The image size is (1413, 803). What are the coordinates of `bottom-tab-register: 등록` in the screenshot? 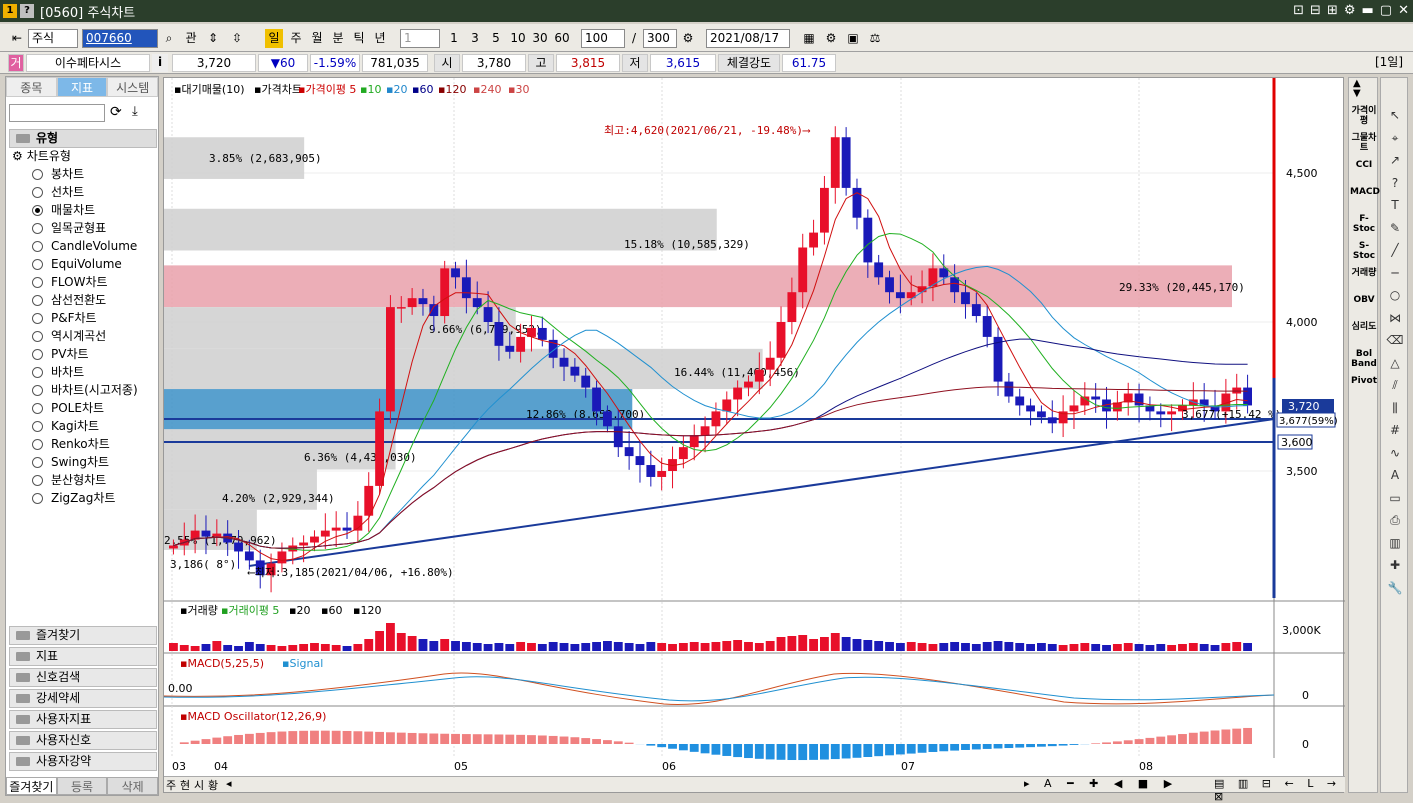 It's located at (82, 786).